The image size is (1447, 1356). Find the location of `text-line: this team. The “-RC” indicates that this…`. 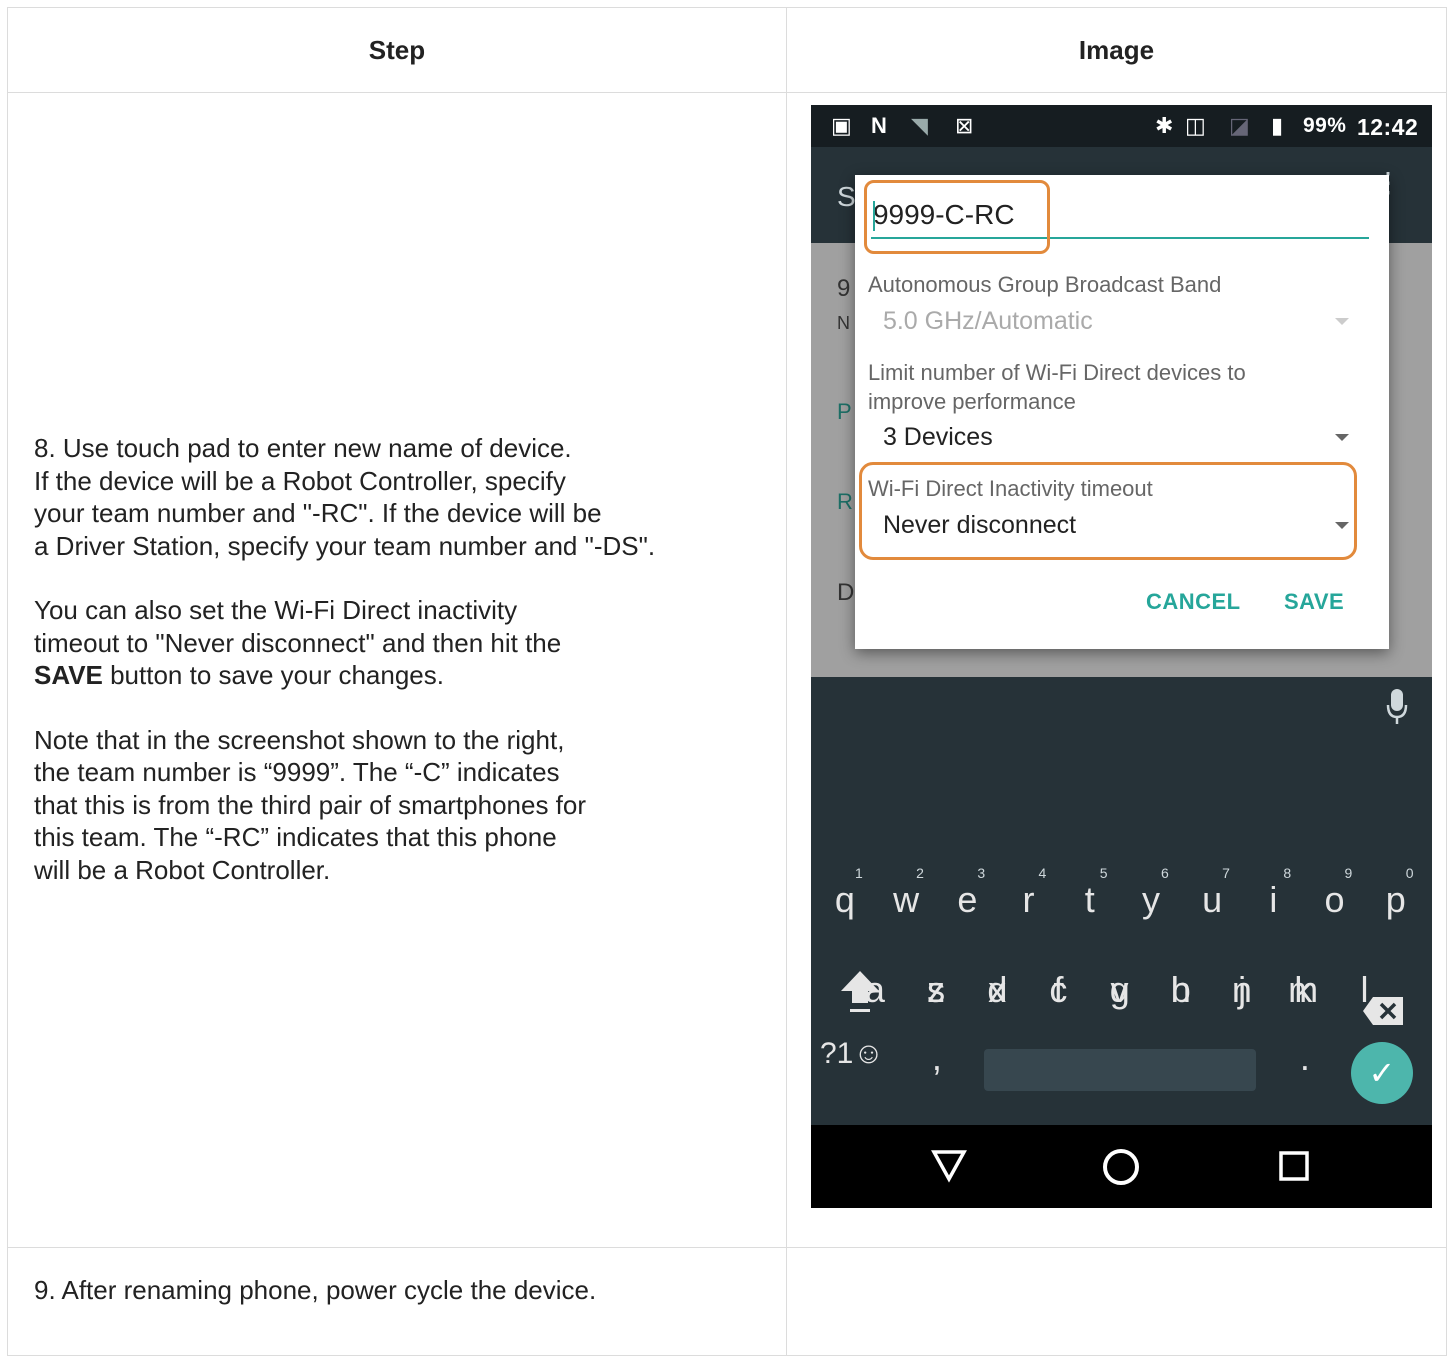

text-line: this team. The “-RC” indicates that this… is located at coordinates (295, 837).